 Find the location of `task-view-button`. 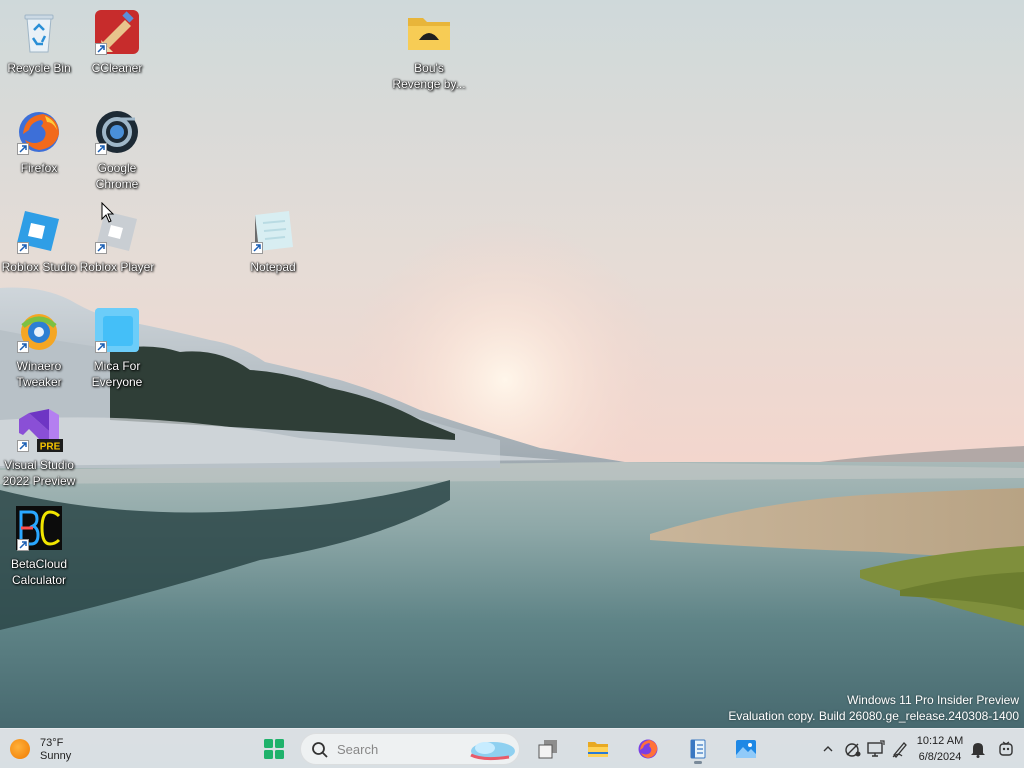

task-view-button is located at coordinates (548, 749).